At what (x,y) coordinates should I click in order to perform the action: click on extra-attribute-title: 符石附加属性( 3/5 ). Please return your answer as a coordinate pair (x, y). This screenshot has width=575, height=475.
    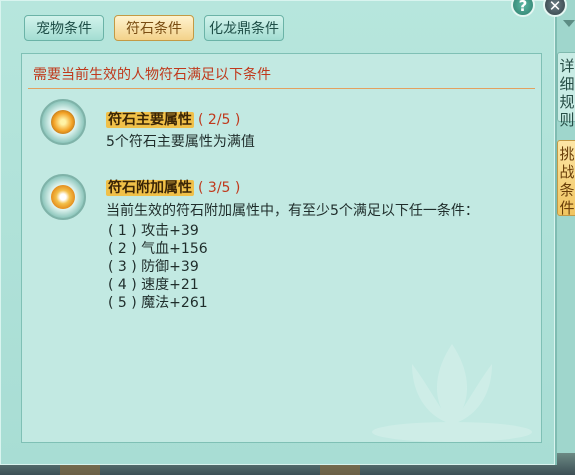
    Looking at the image, I should click on (173, 187).